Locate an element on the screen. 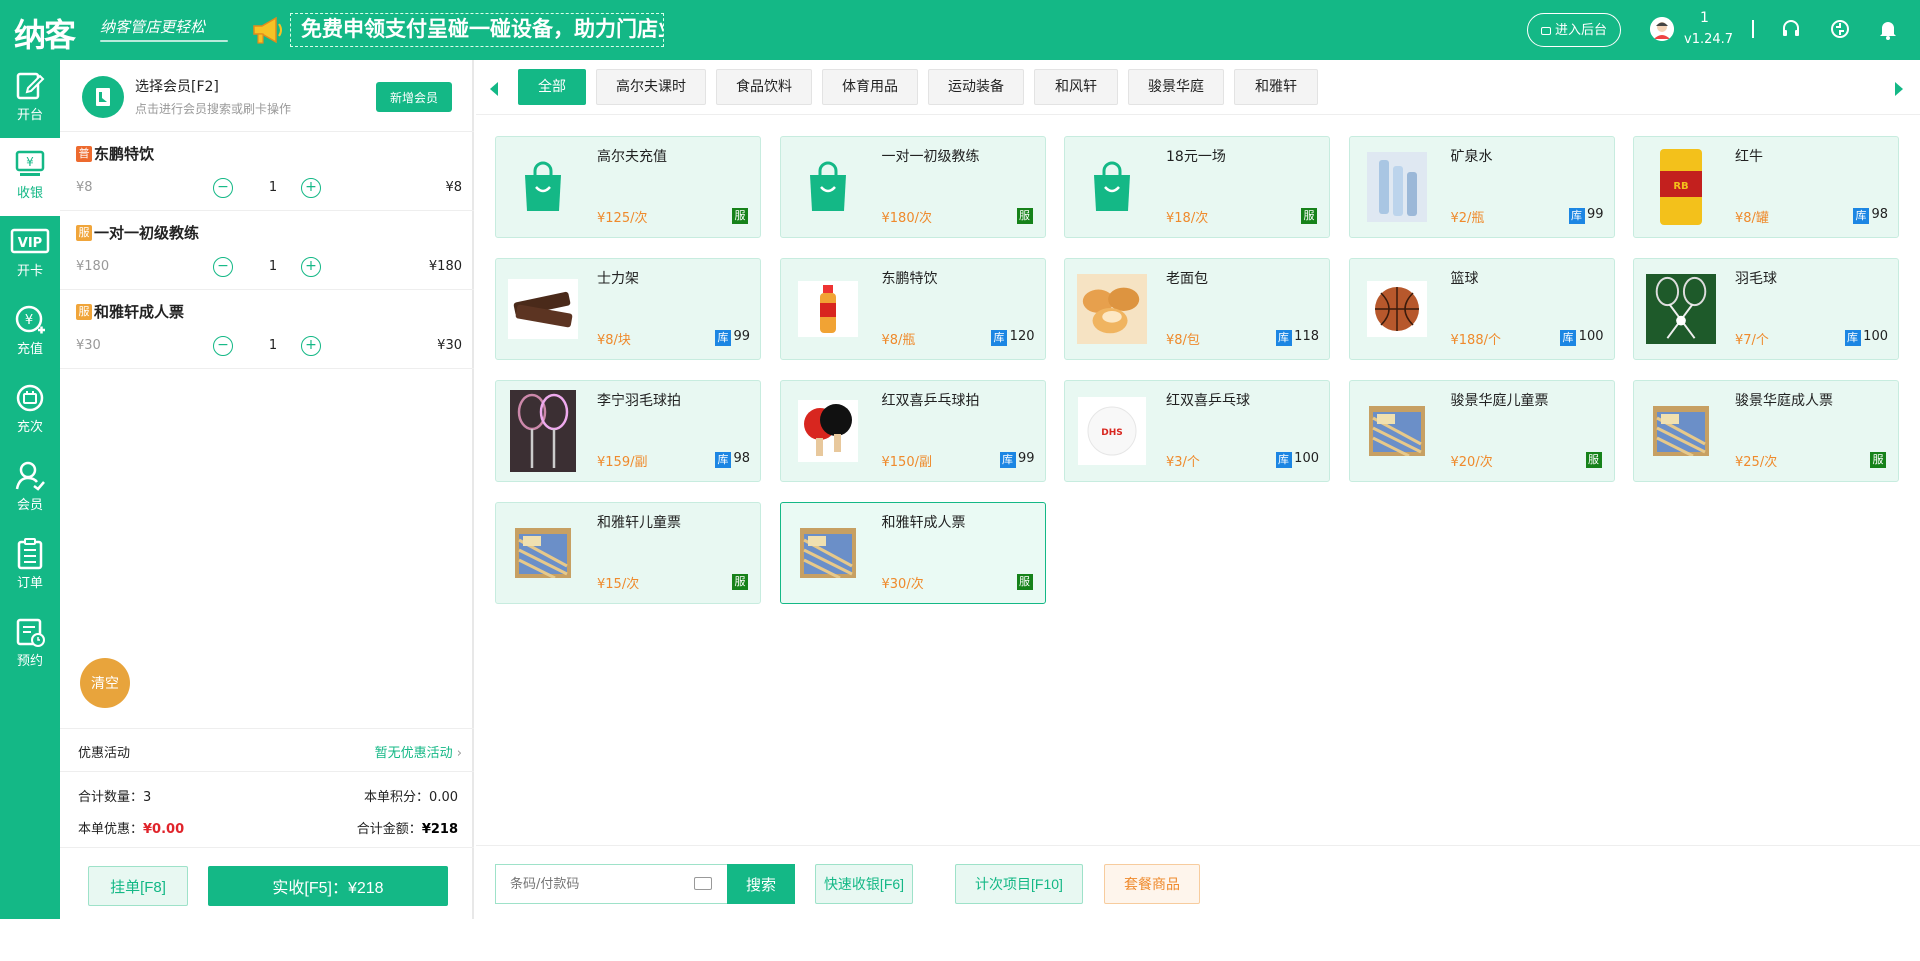  package-goods-button: 套餐商品 is located at coordinates (1152, 884).